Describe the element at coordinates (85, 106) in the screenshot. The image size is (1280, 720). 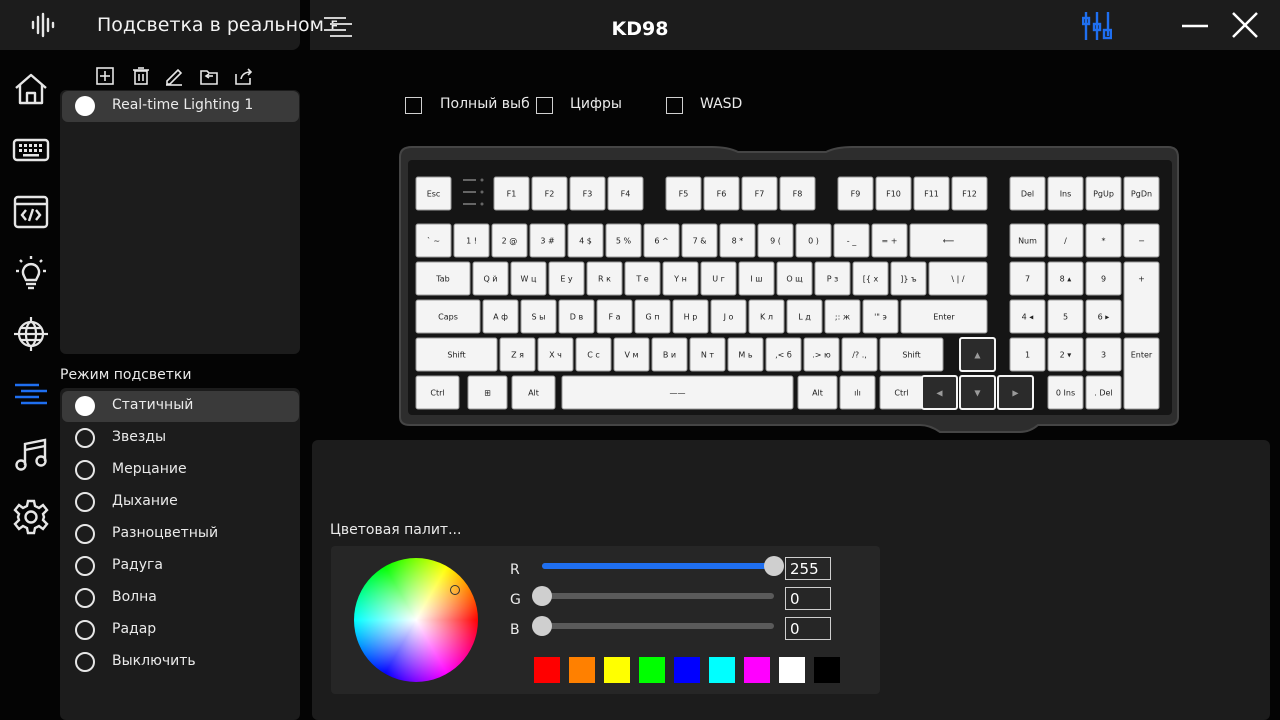
I see `profile-radio` at that location.